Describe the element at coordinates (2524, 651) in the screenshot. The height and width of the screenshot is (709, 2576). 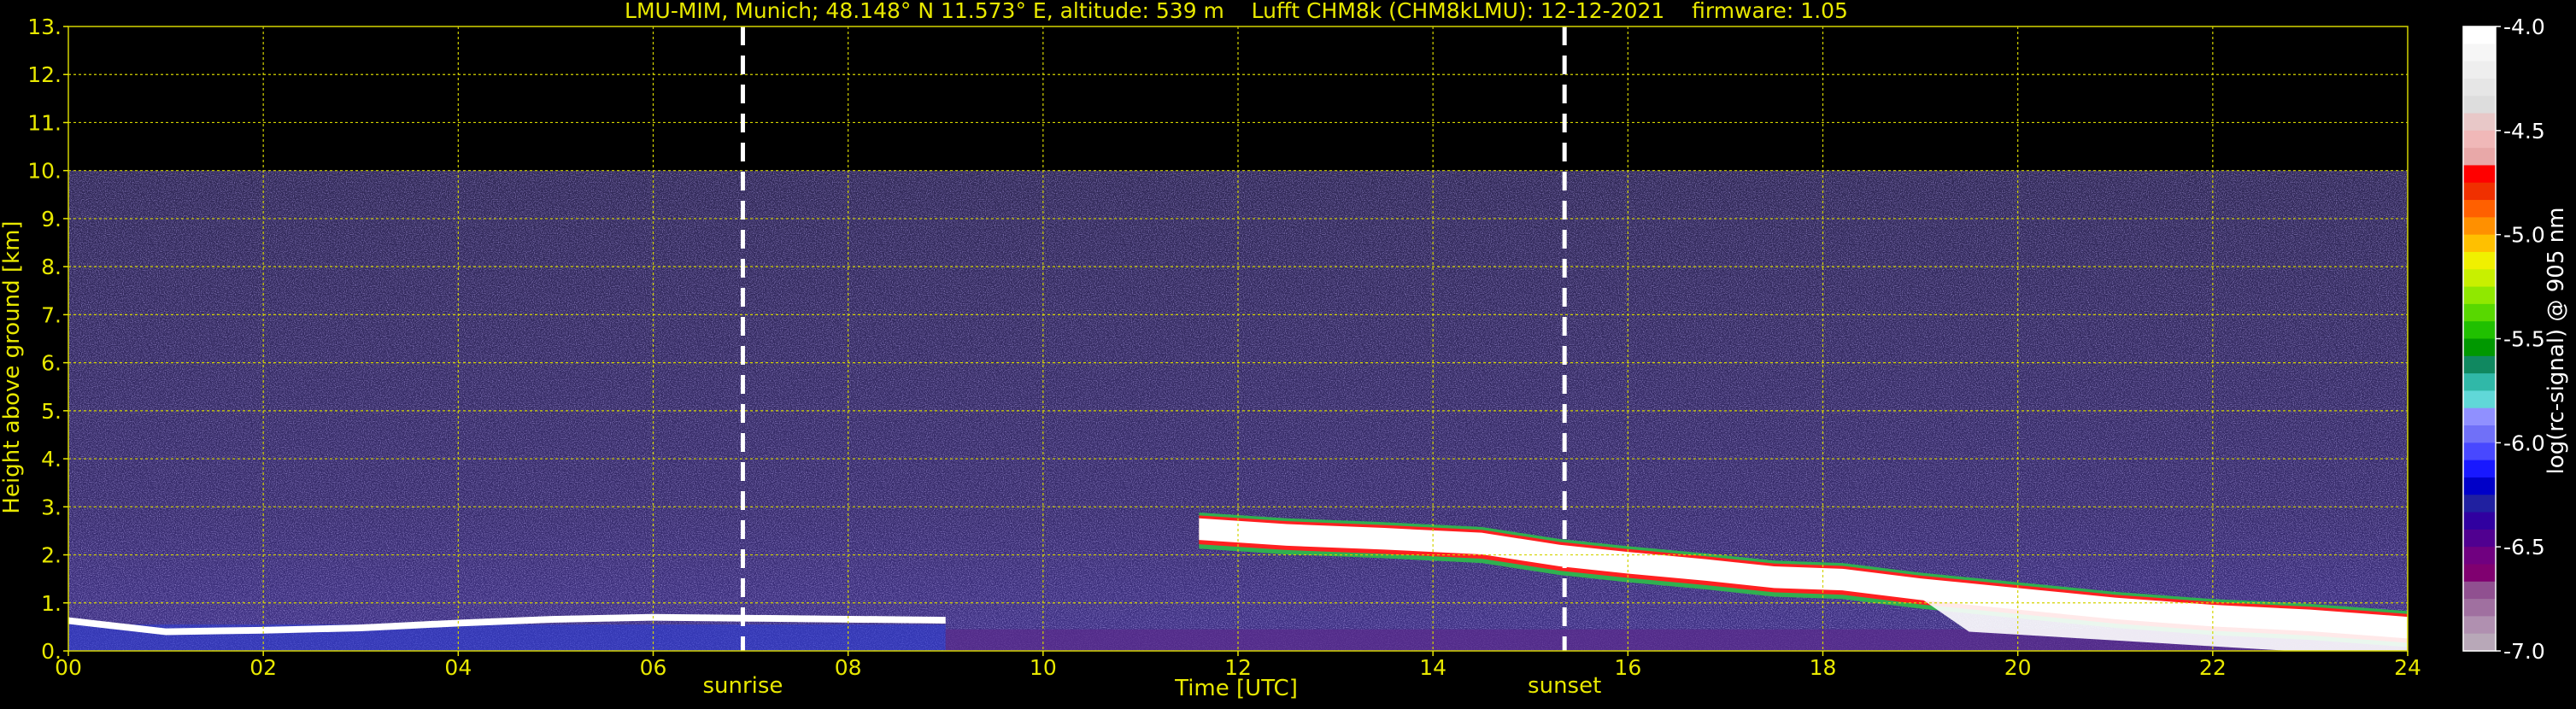
I see `colorbar-tick-label: -7.0` at that location.